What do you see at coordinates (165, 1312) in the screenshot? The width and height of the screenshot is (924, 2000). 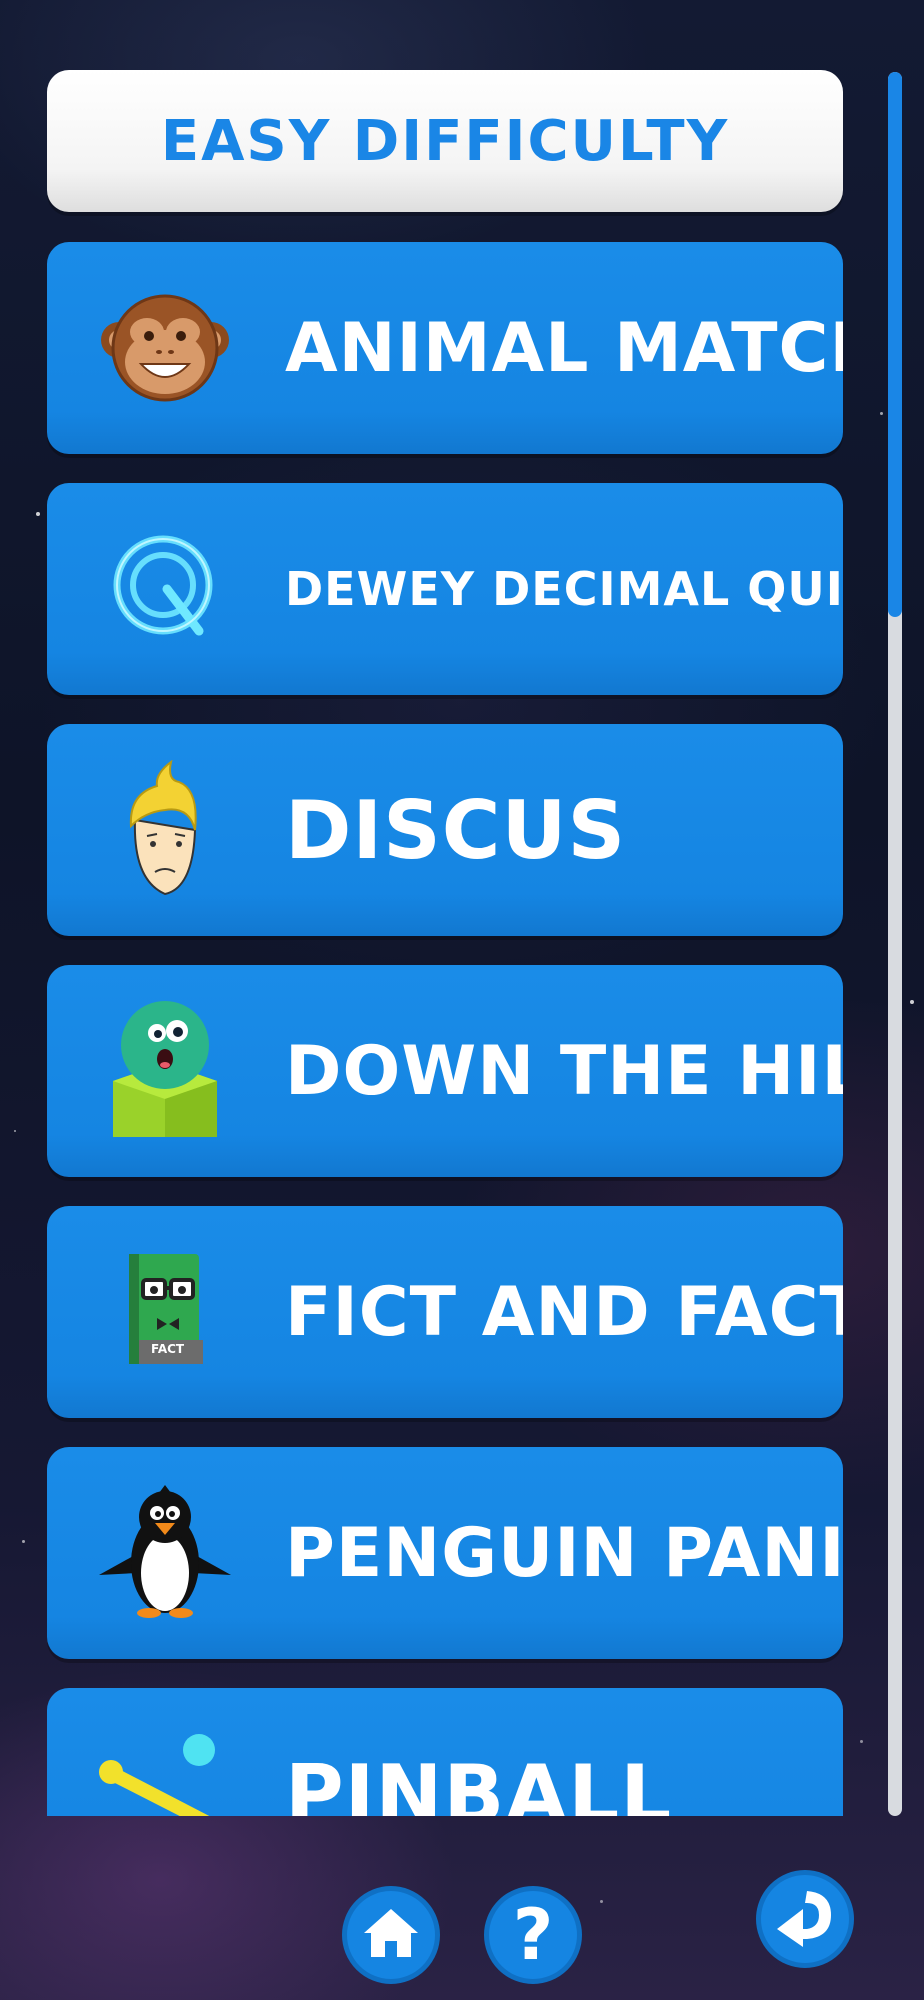 I see `fact-book-icon: FACT` at bounding box center [165, 1312].